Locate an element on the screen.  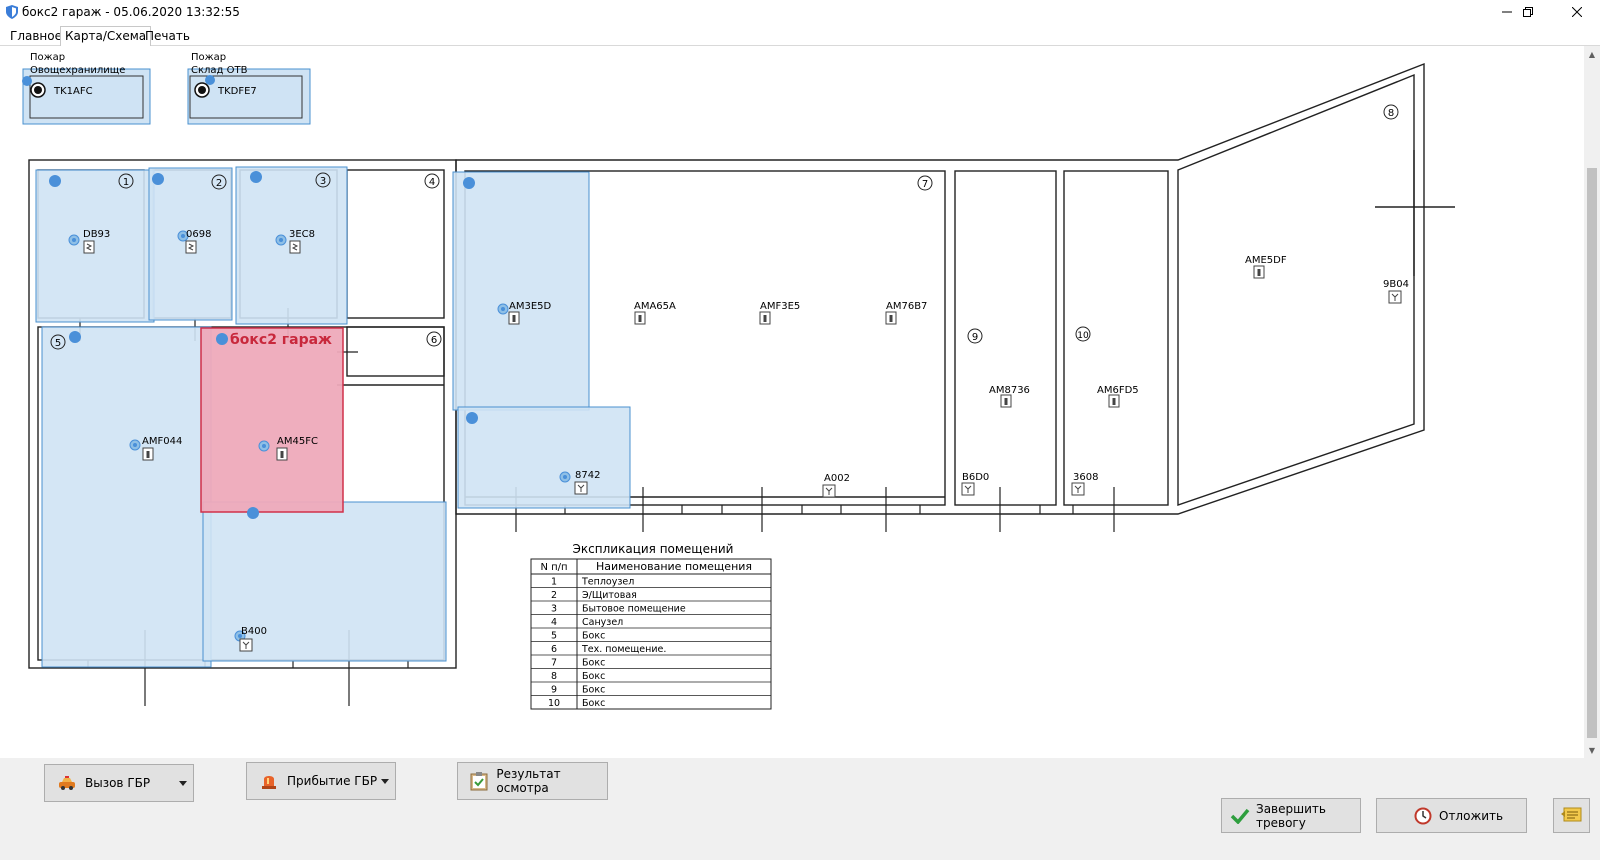
notes-icon is located at coordinates (1571, 815).